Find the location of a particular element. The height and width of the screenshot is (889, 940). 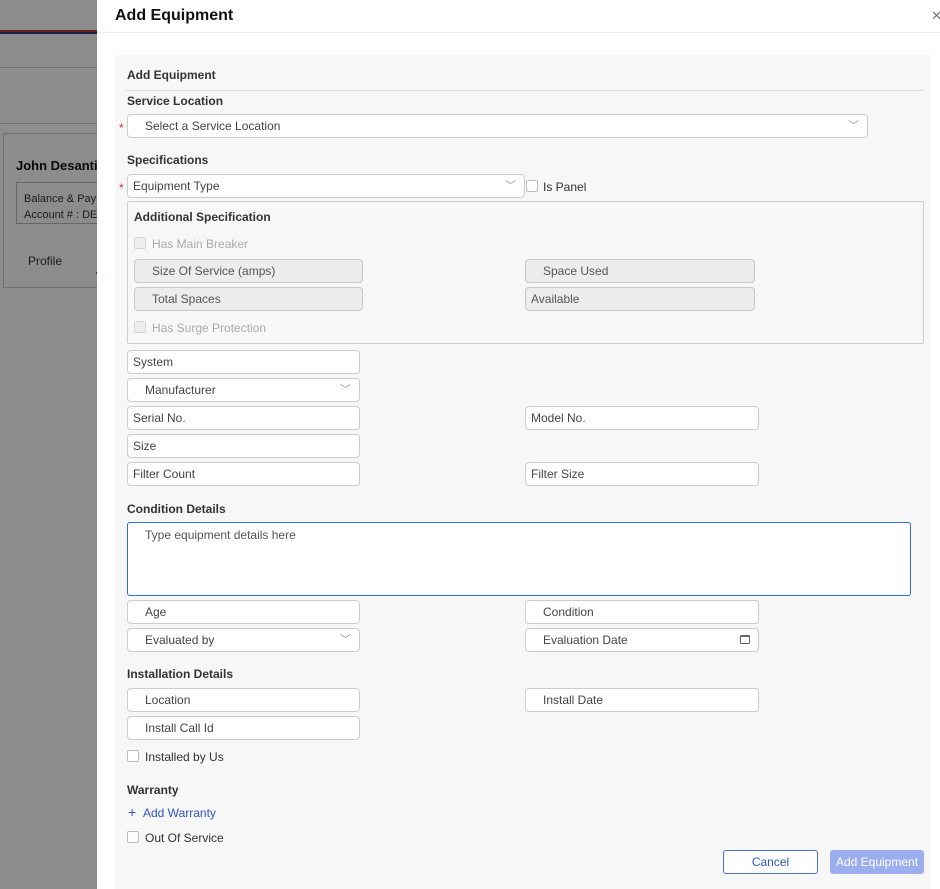

condition-details-textarea: Type equipment details here is located at coordinates (519, 559).